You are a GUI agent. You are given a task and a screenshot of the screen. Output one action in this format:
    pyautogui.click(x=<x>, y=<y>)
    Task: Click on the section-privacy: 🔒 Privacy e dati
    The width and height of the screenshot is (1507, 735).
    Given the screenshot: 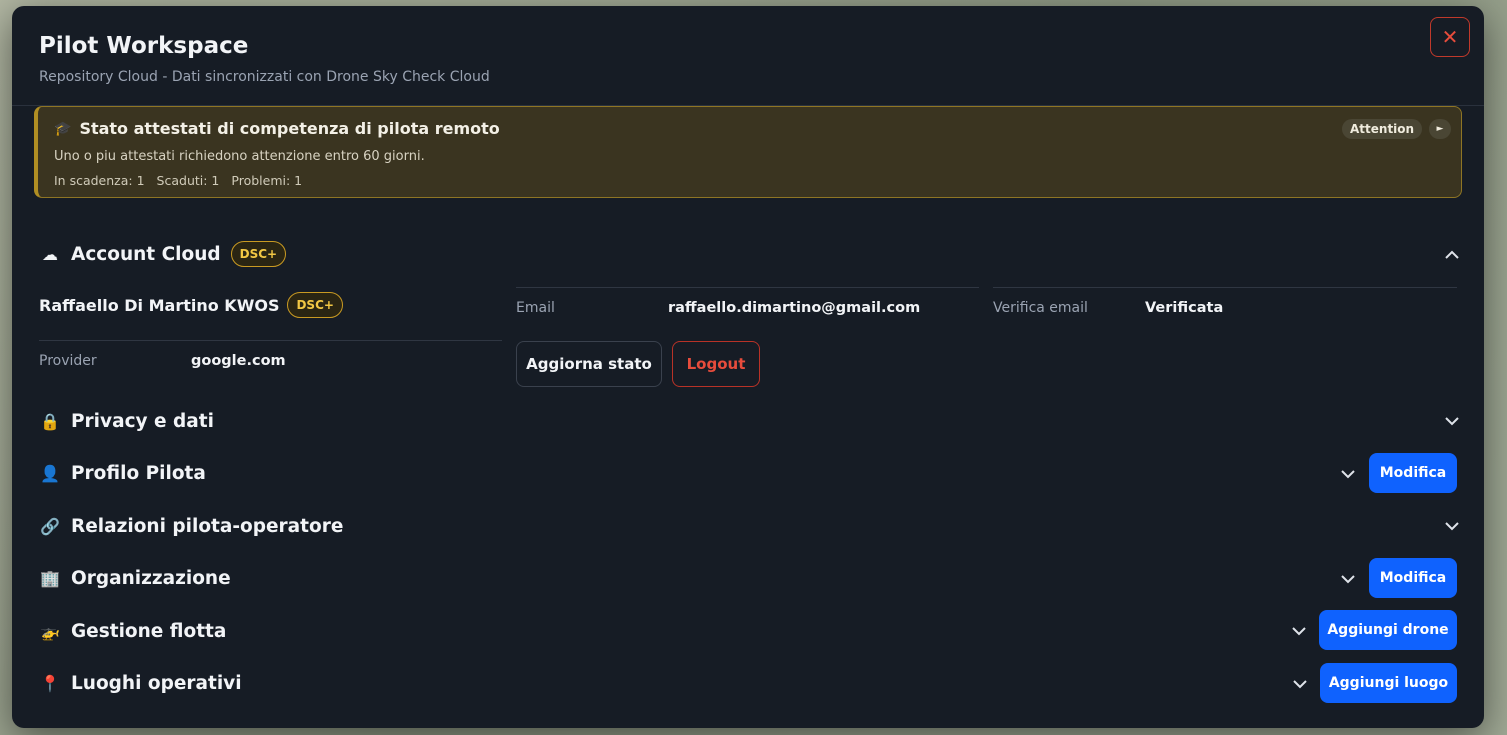 What is the action you would take?
    pyautogui.click(x=126, y=421)
    